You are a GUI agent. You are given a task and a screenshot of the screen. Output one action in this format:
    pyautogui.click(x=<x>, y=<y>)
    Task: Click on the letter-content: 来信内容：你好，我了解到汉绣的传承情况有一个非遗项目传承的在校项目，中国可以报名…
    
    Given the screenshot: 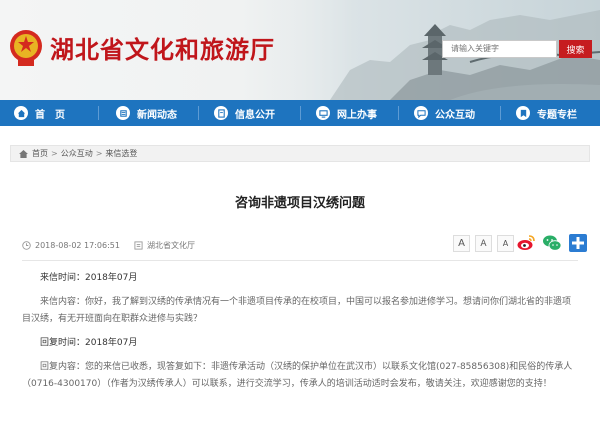 What is the action you would take?
    pyautogui.click(x=297, y=310)
    